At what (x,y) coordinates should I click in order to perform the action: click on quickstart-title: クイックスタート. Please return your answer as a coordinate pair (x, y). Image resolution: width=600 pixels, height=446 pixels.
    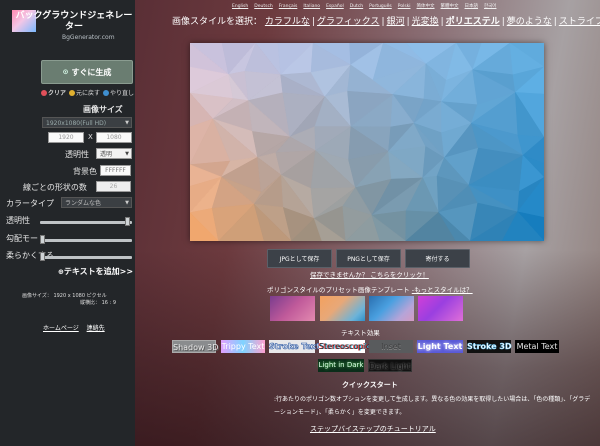
    Looking at the image, I should click on (370, 385).